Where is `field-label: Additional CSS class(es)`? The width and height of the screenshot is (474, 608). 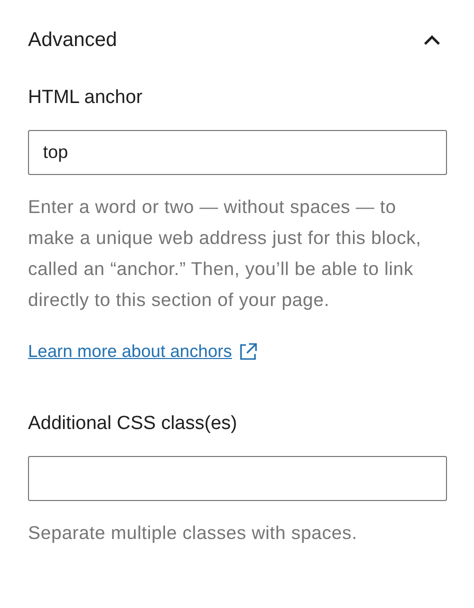
field-label: Additional CSS class(es) is located at coordinates (133, 424).